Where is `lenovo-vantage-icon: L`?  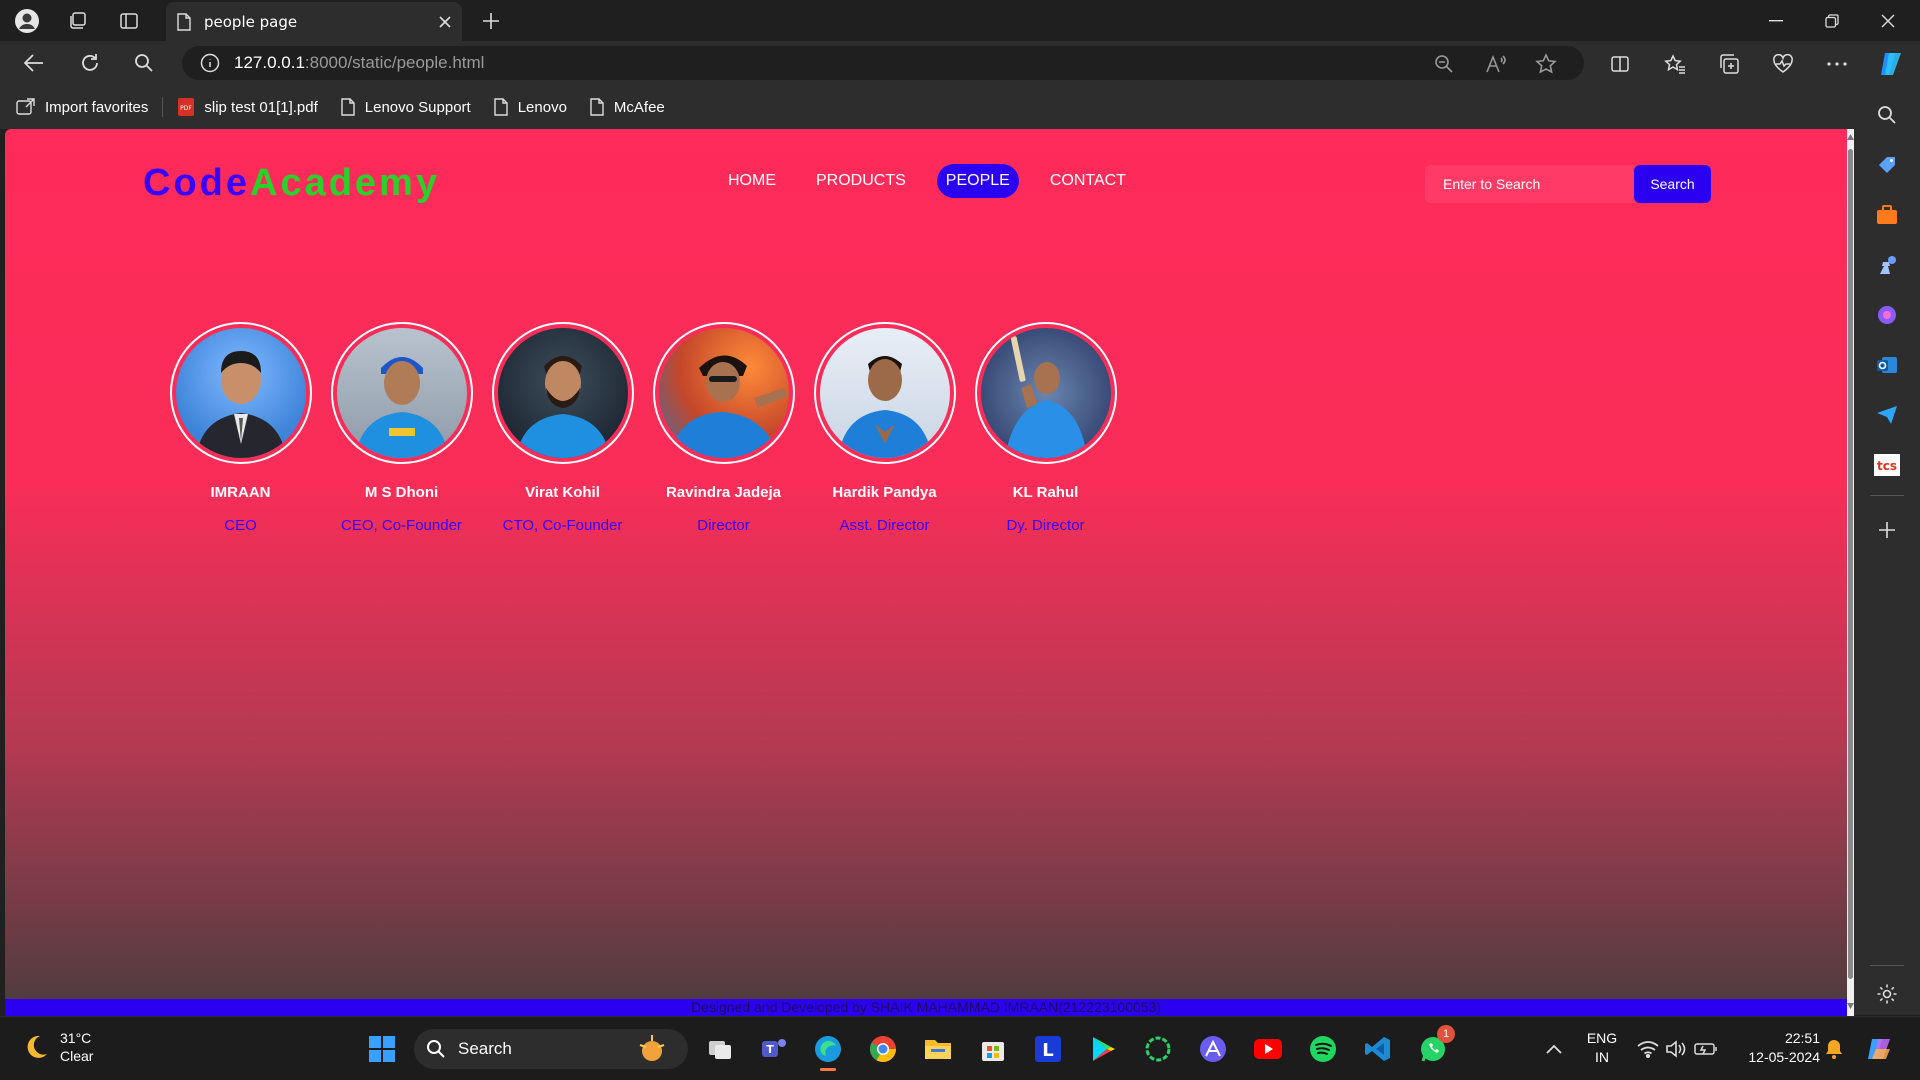 lenovo-vantage-icon: L is located at coordinates (1048, 1049).